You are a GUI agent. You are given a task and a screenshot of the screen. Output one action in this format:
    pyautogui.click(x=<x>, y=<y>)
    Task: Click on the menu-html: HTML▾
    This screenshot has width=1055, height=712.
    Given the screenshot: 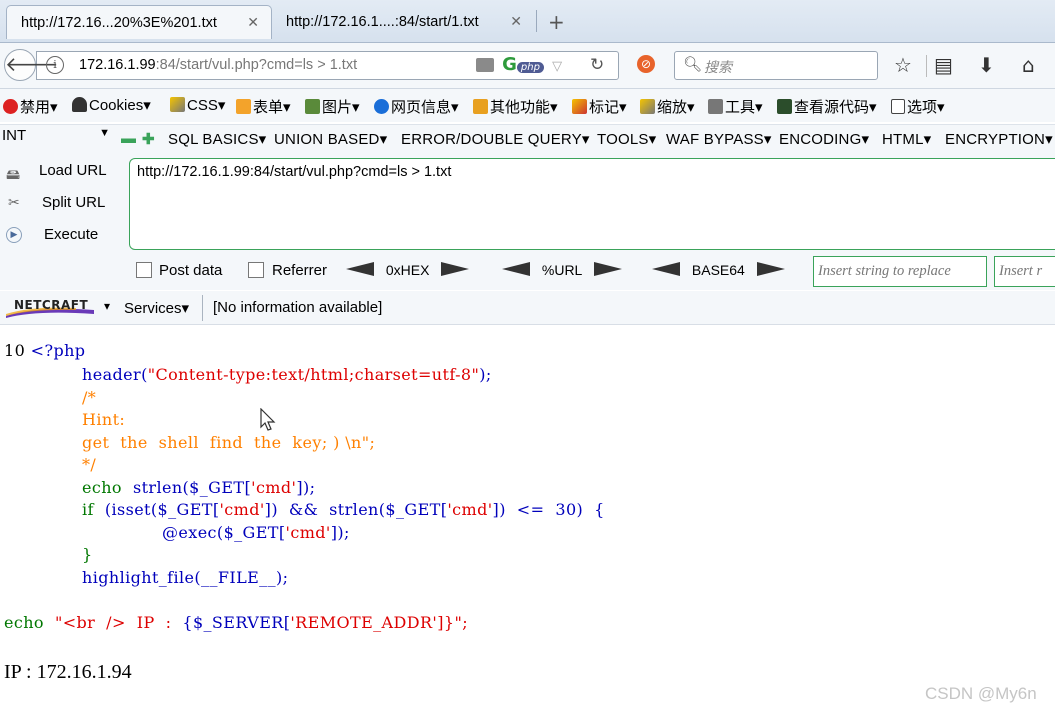 What is the action you would take?
    pyautogui.click(x=906, y=139)
    